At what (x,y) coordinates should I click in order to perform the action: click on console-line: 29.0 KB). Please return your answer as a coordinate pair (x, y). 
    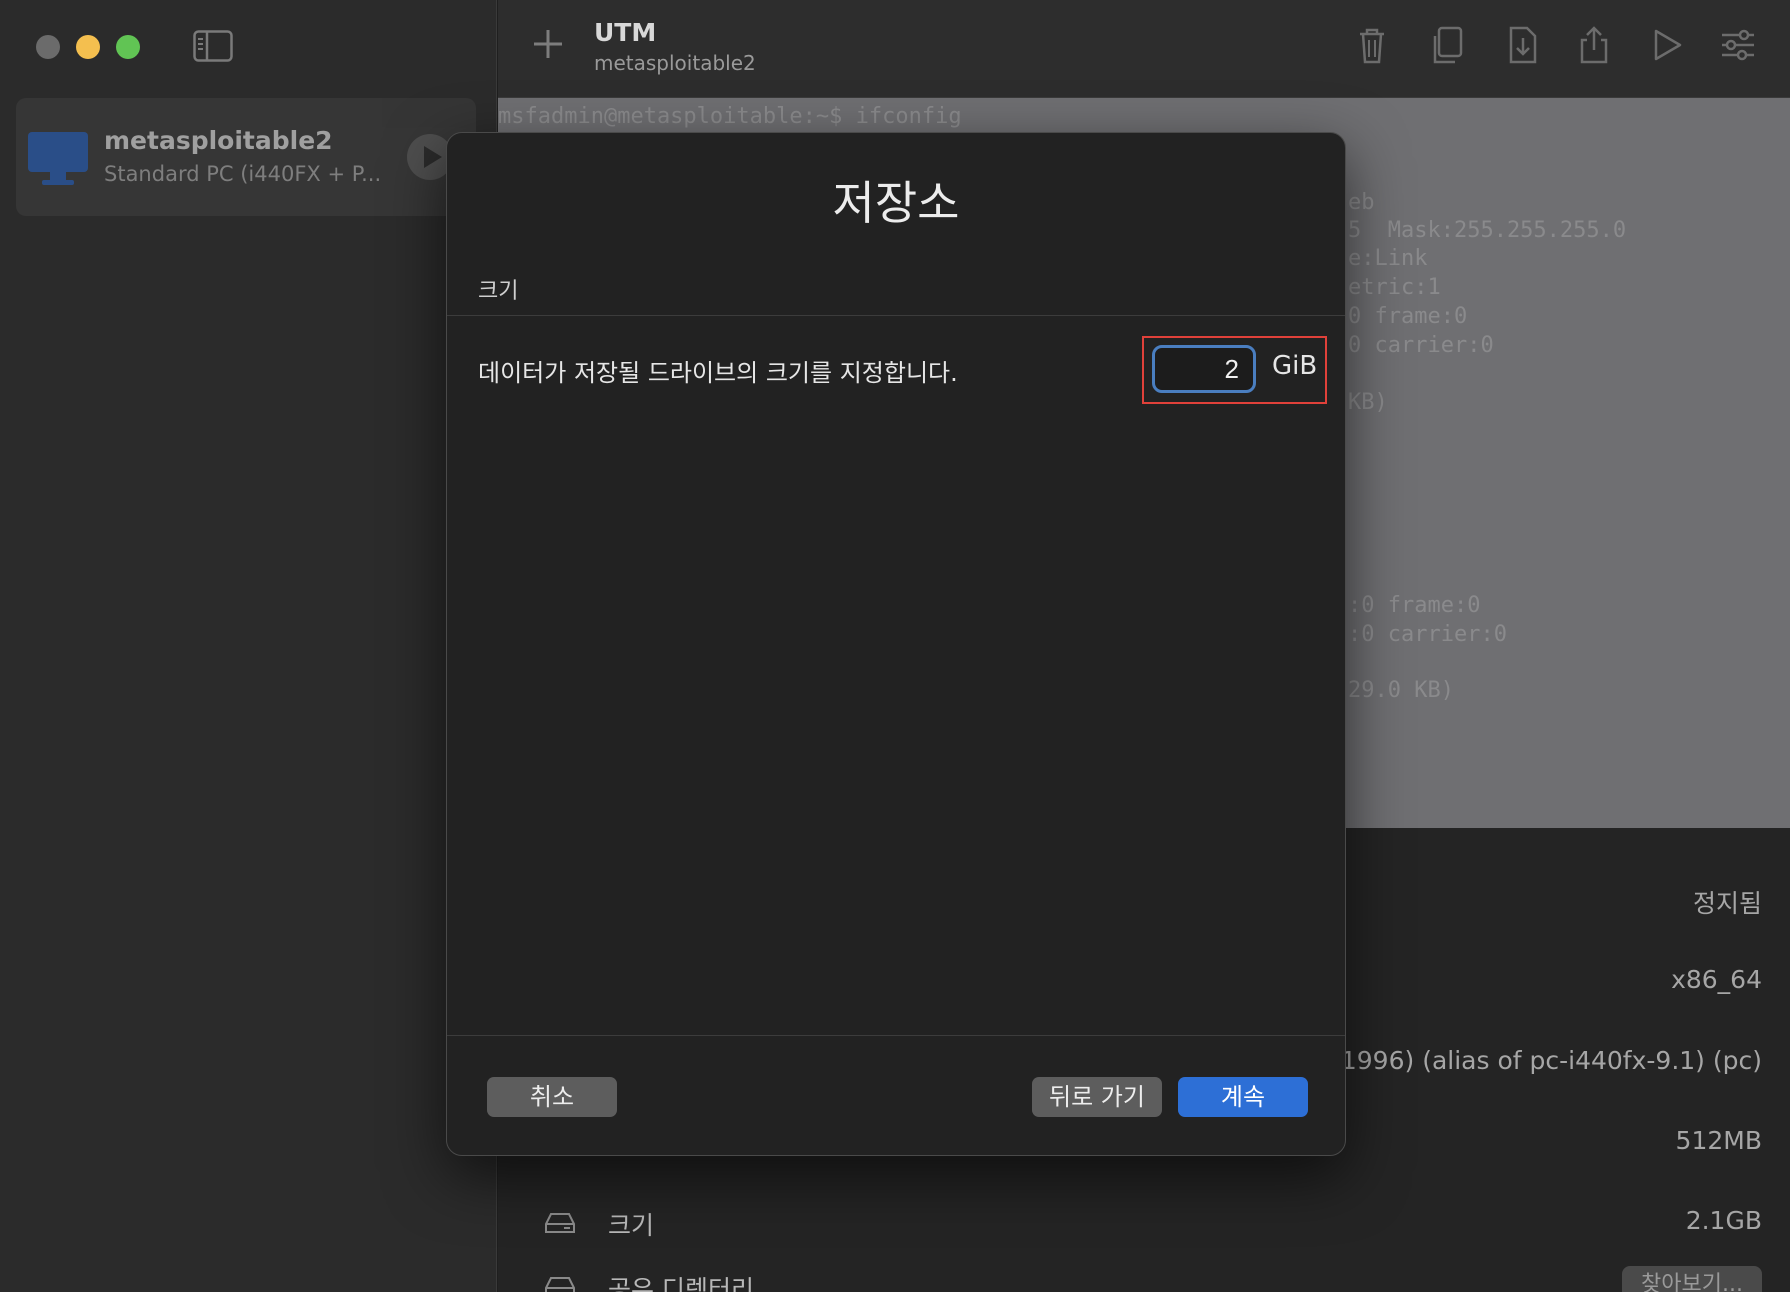
    Looking at the image, I should click on (1401, 690).